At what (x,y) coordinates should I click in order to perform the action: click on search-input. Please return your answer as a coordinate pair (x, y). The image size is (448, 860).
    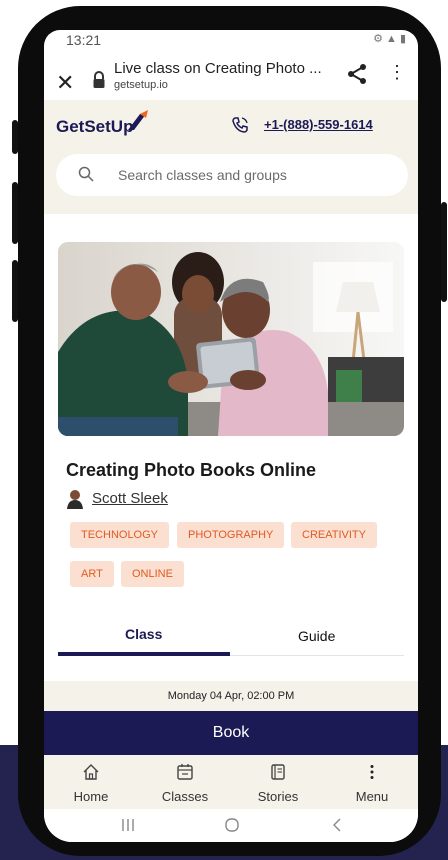
    Looking at the image, I should click on (253, 175).